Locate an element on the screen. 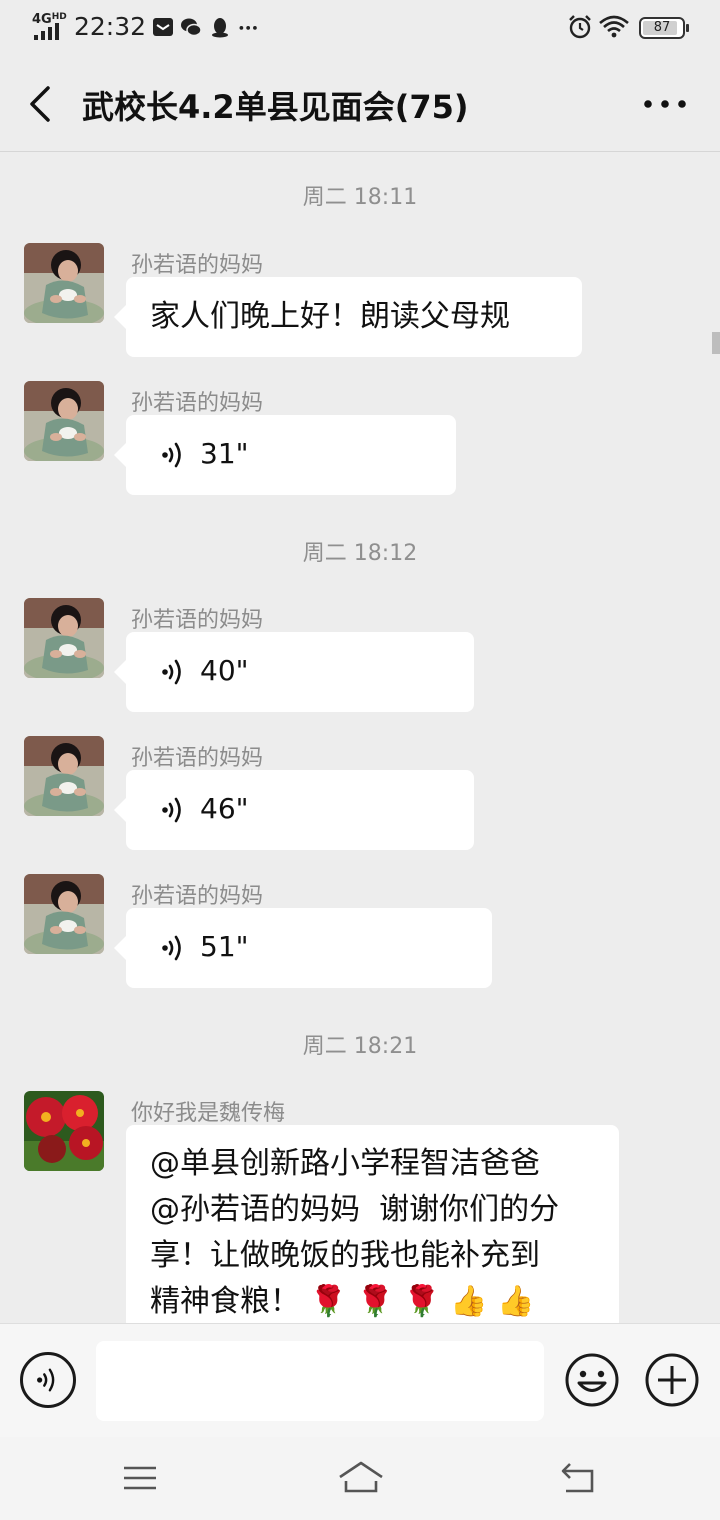 This screenshot has width=720, height=1520. wechat-icon is located at coordinates (191, 27).